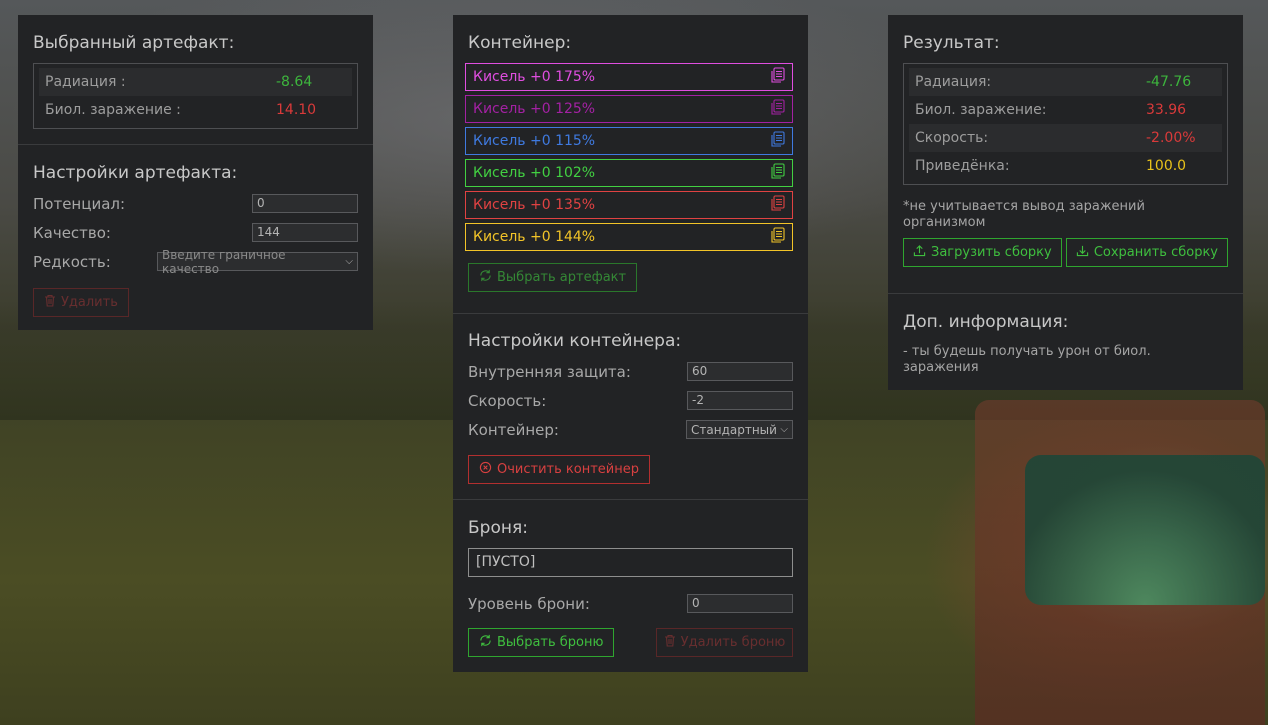 The height and width of the screenshot is (725, 1268). Describe the element at coordinates (485, 469) in the screenshot. I see `clear-circle-icon` at that location.